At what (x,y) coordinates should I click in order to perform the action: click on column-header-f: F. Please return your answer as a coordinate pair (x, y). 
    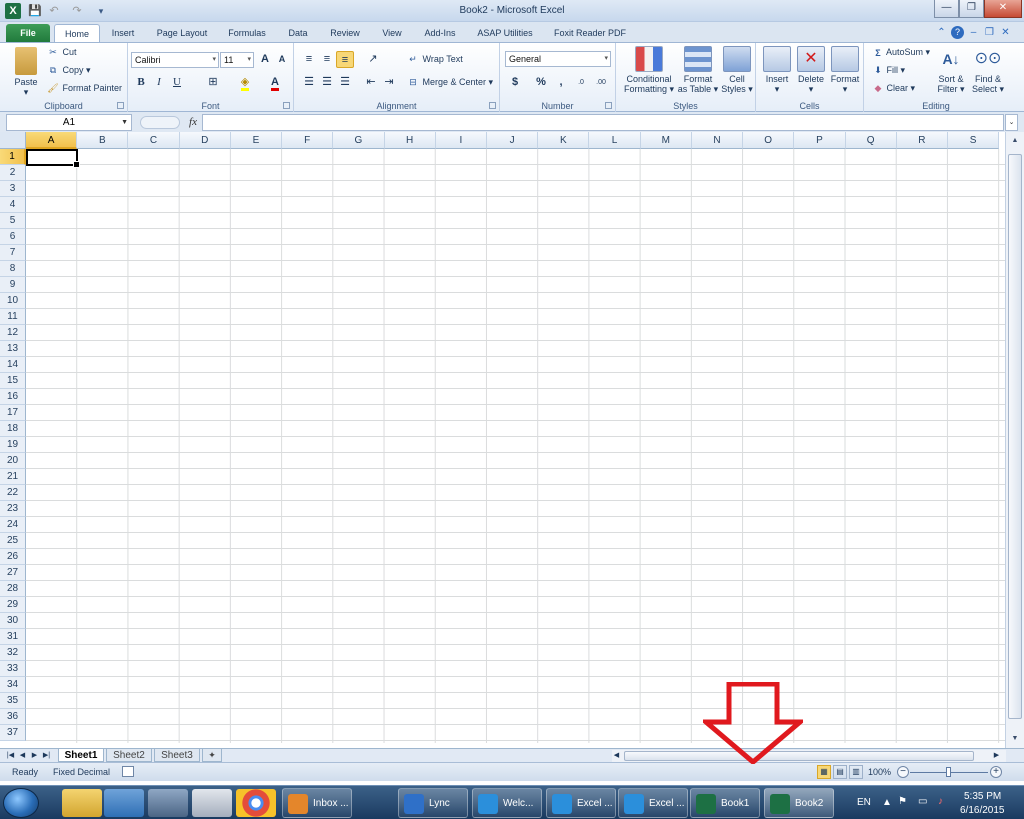
    Looking at the image, I should click on (308, 140).